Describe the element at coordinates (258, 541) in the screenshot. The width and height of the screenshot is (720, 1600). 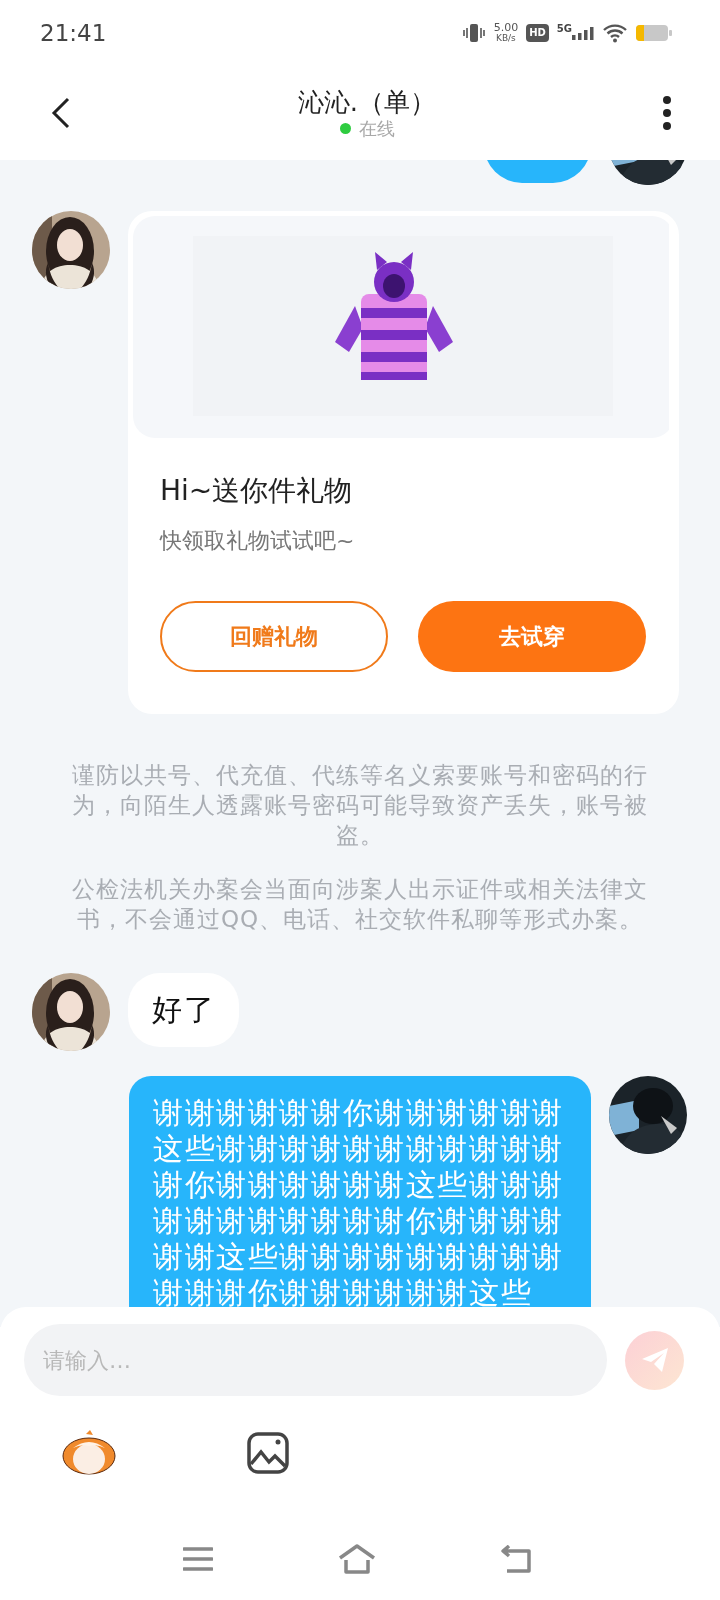
I see `gift-subtitle: 快领取礼物试试吧~` at that location.